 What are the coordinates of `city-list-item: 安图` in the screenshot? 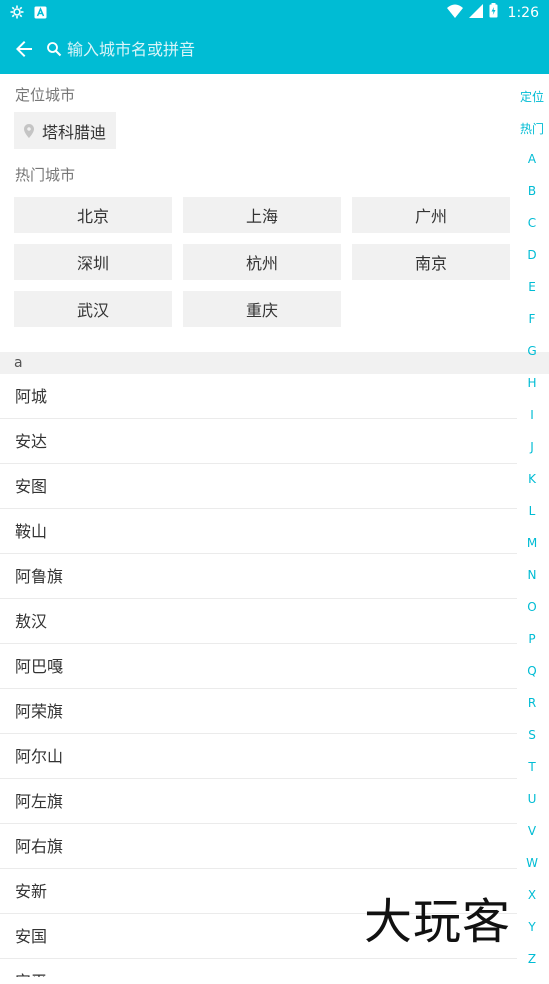 It's located at (258, 486).